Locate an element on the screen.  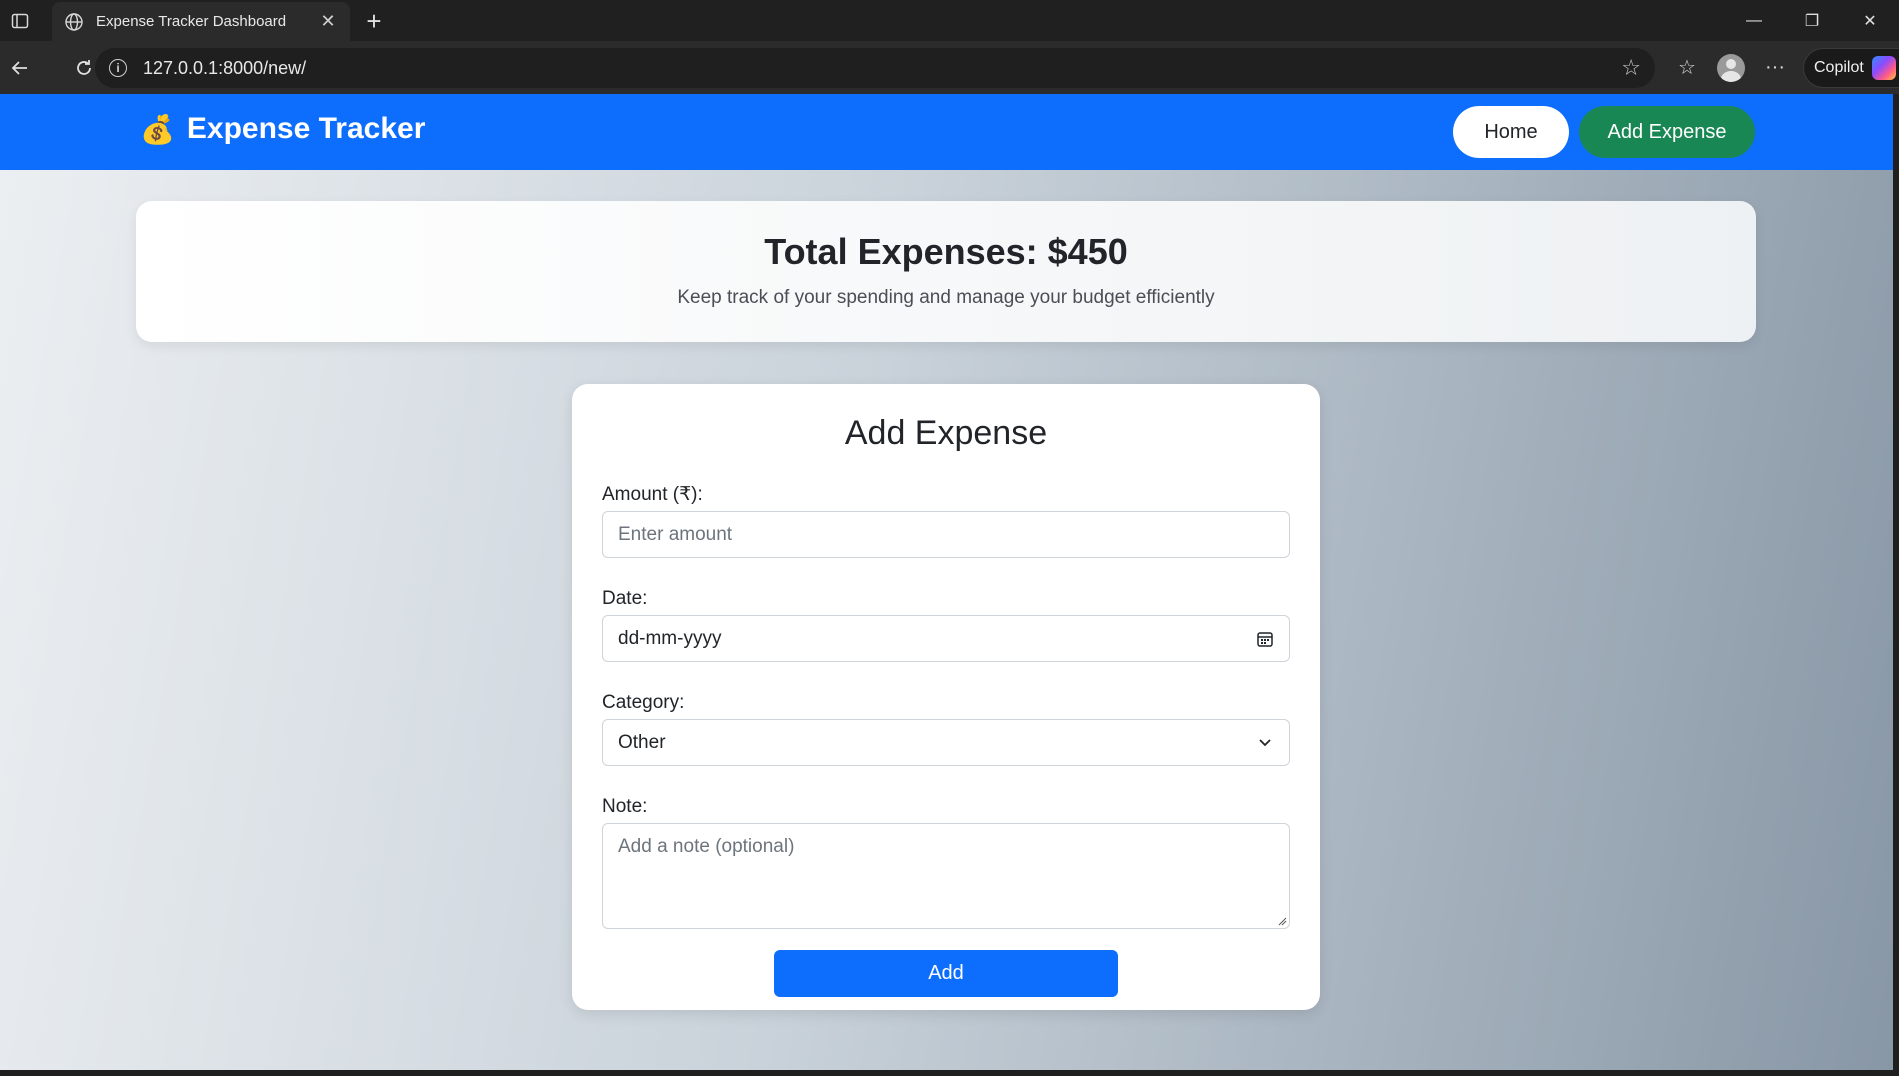
restore-icon: ❐ is located at coordinates (1812, 20).